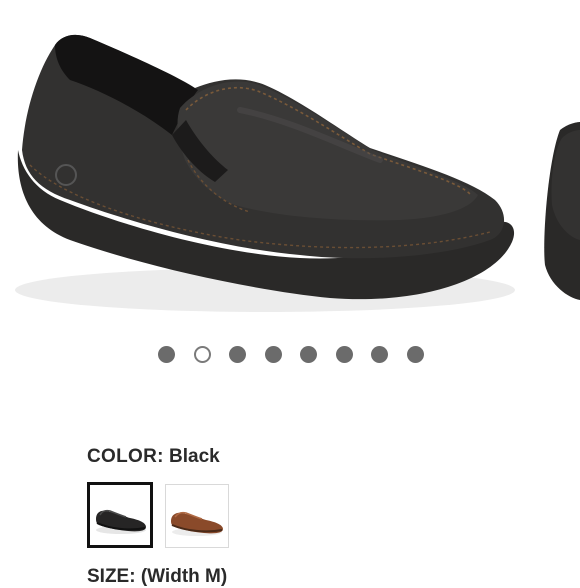 This screenshot has width=580, height=588. I want to click on brown-loafer-swatch, so click(197, 516).